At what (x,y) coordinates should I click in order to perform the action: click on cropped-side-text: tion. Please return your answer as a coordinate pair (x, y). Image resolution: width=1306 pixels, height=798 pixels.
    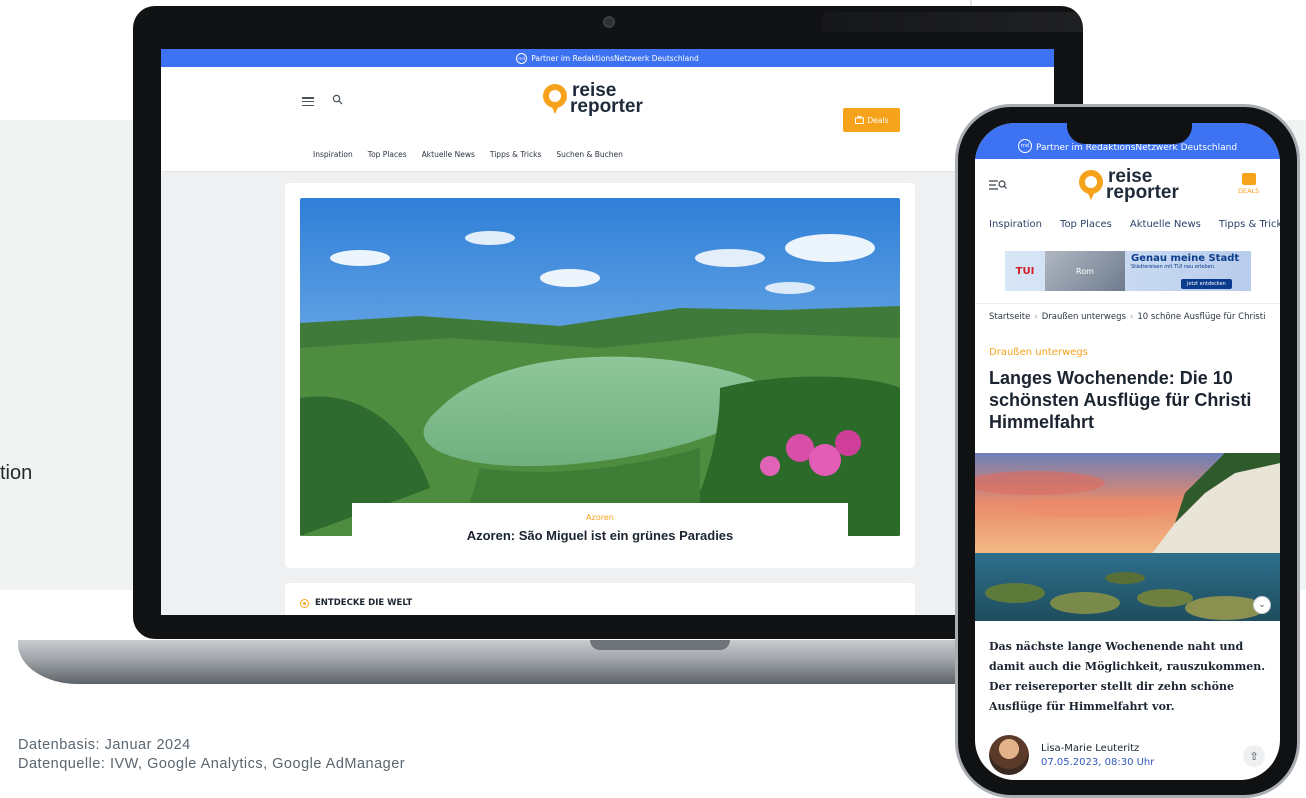
    Looking at the image, I should click on (16, 473).